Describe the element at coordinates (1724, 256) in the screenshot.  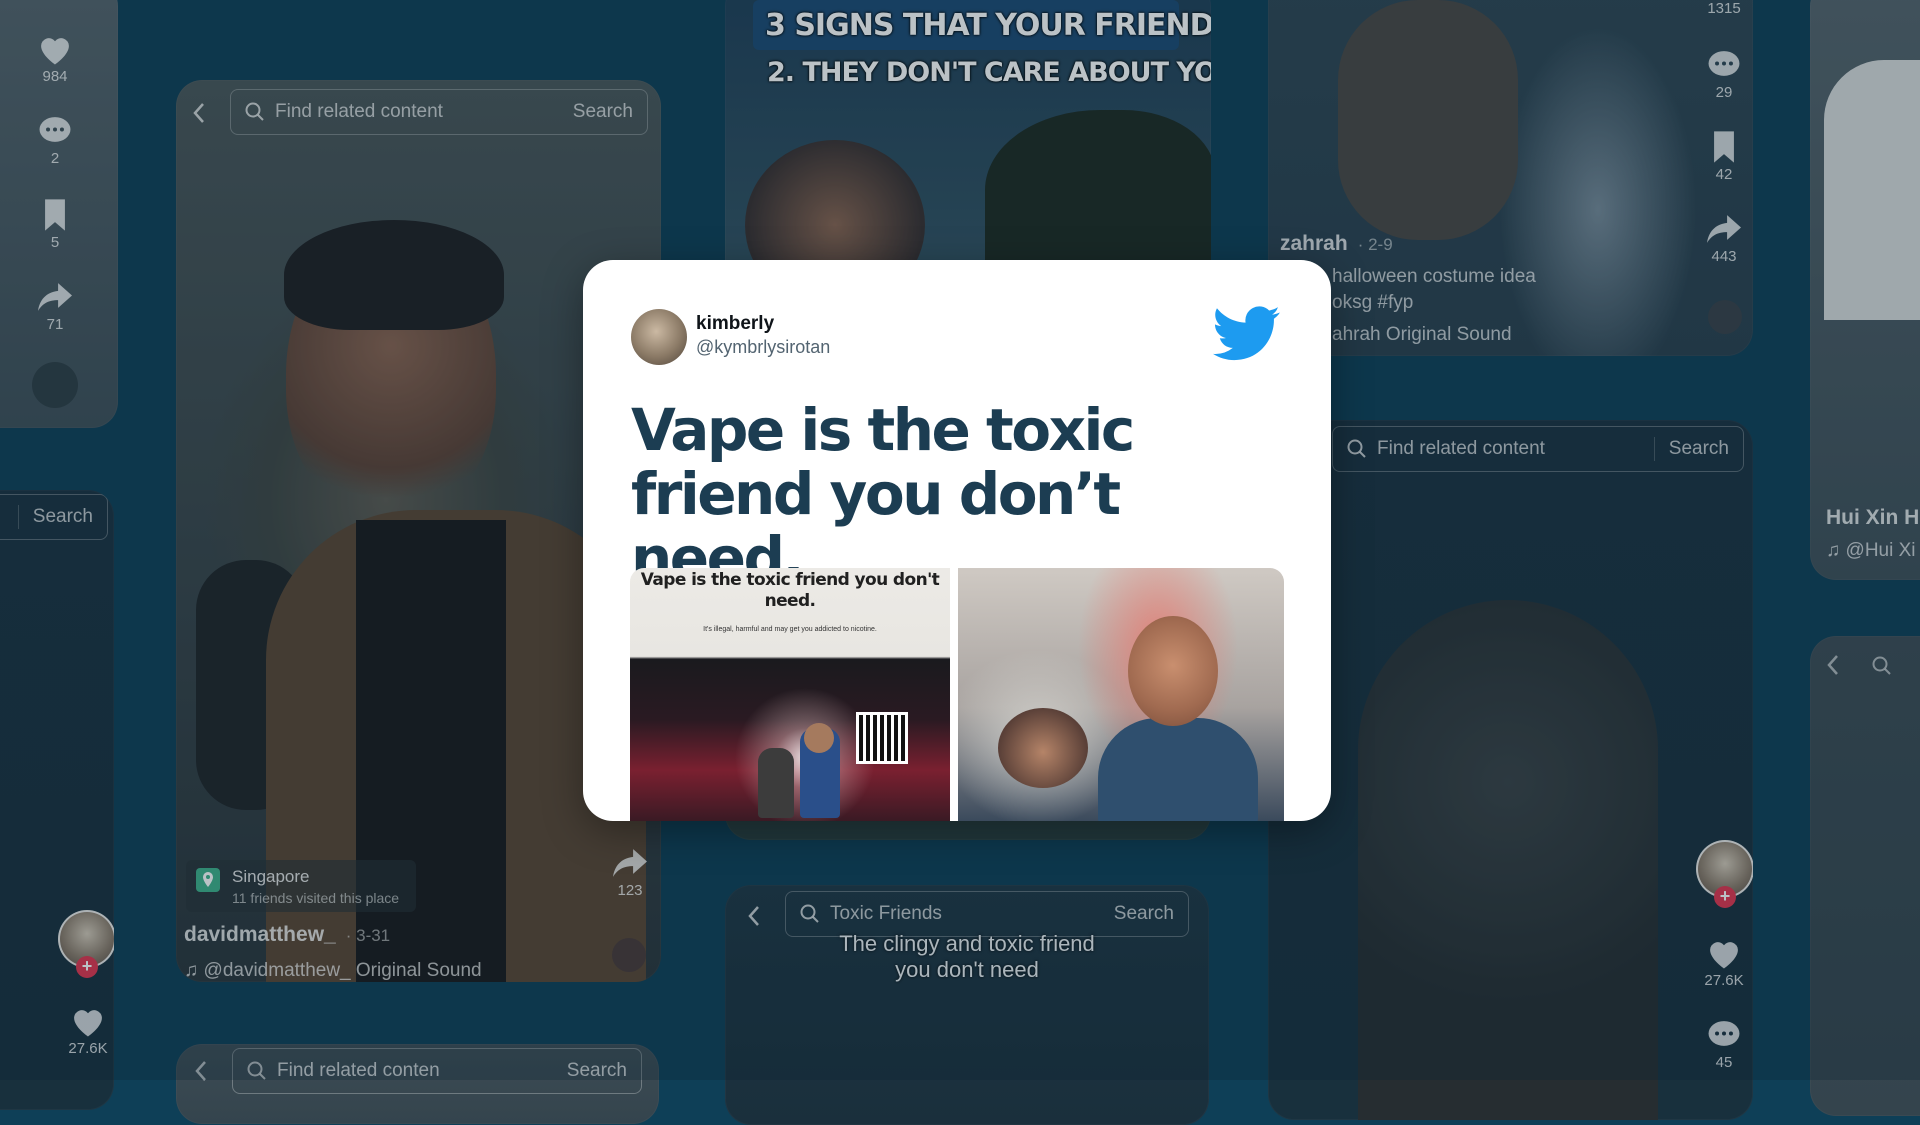
I see `share-count: 443` at that location.